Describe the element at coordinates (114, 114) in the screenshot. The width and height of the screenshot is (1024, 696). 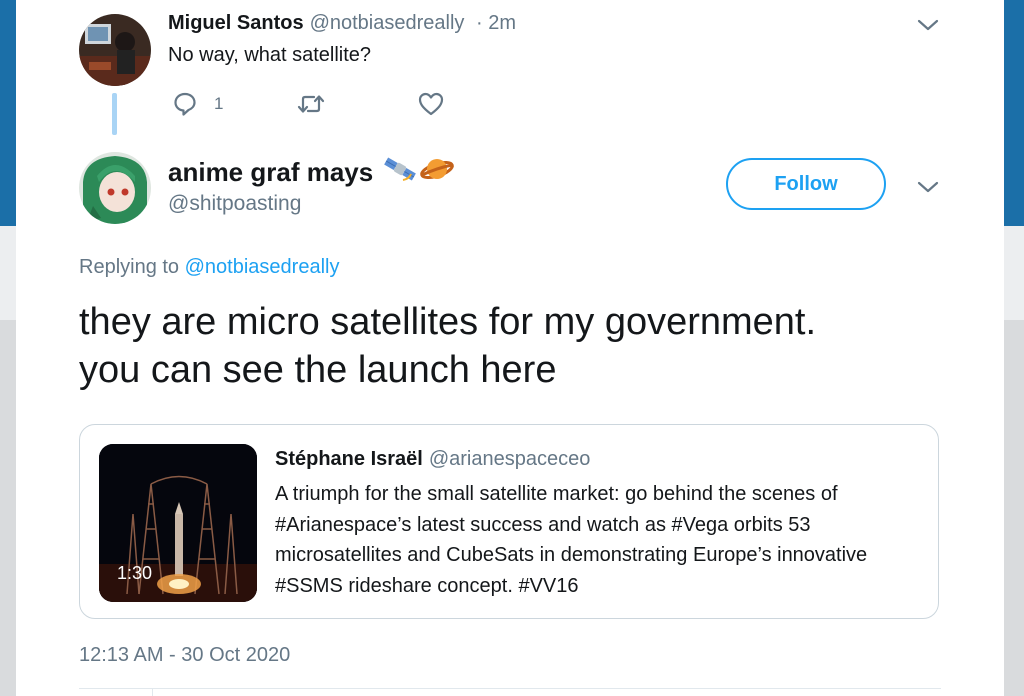
I see `thread-connector` at that location.